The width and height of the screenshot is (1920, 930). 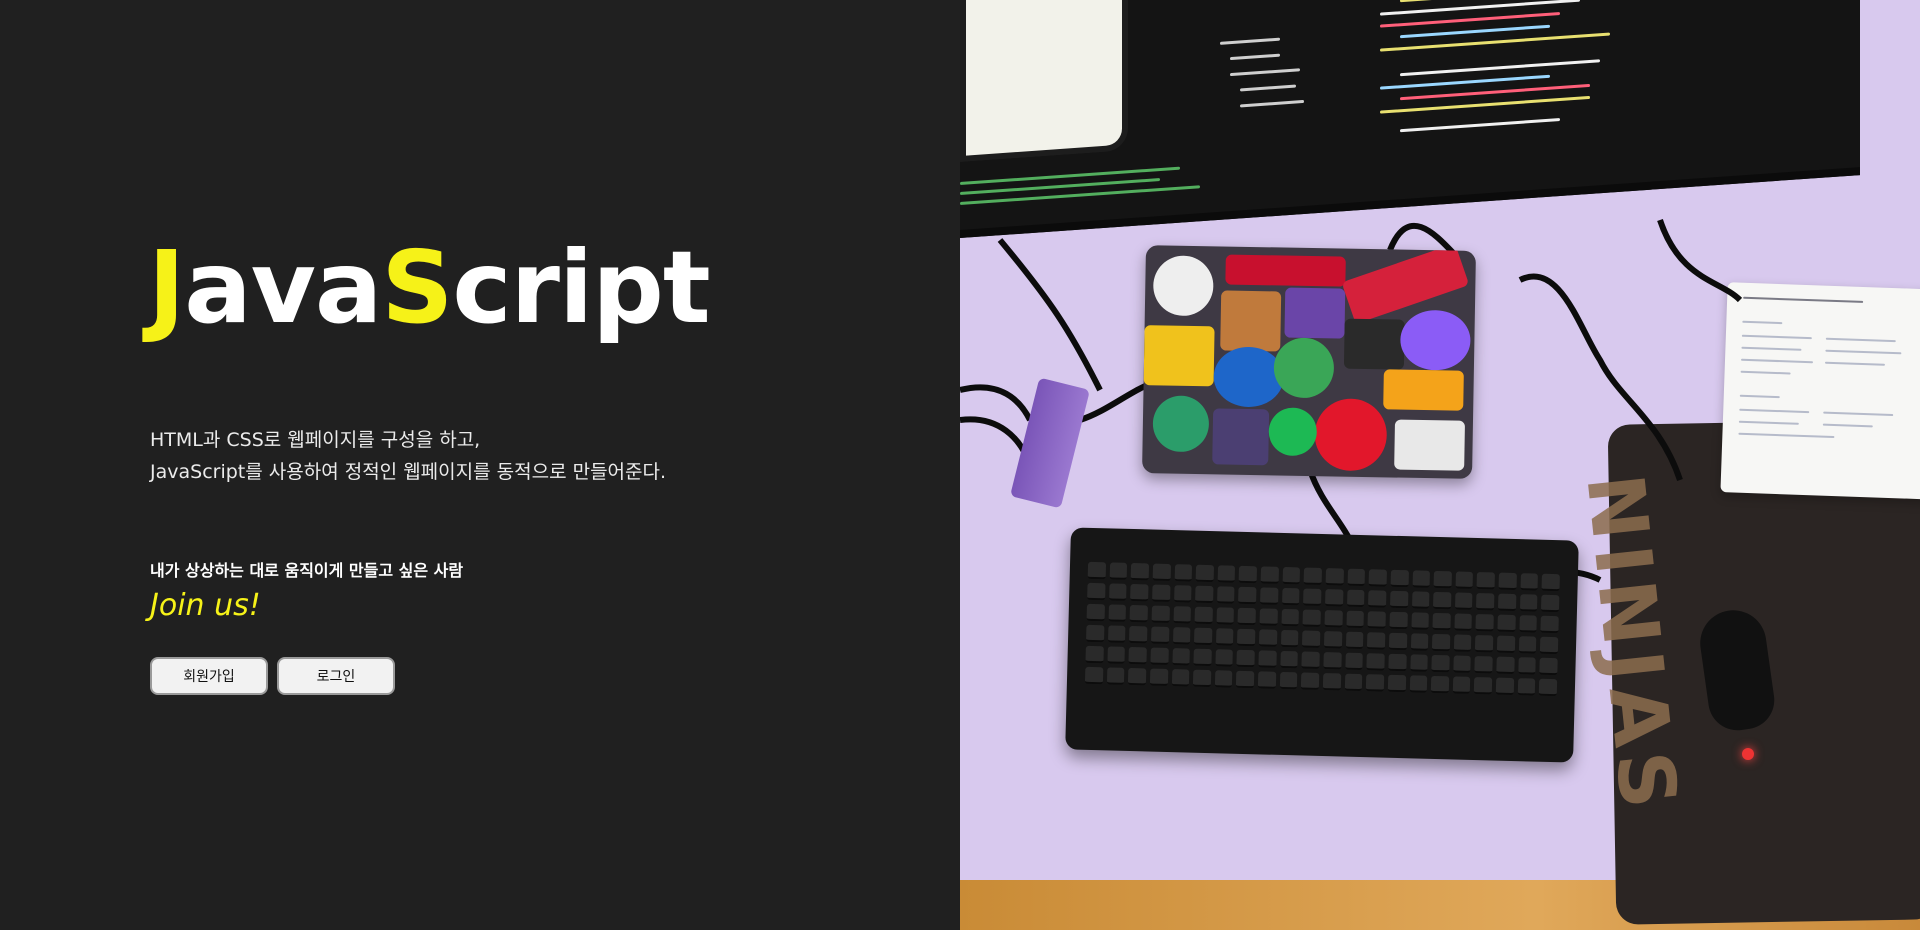 I want to click on javascript-logo: JavaScript, so click(x=429, y=288).